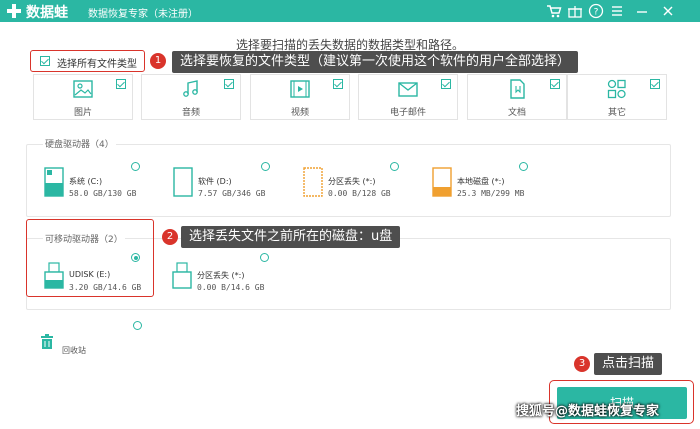 The height and width of the screenshot is (429, 700). I want to click on file-type-label: 图片, so click(82, 113).